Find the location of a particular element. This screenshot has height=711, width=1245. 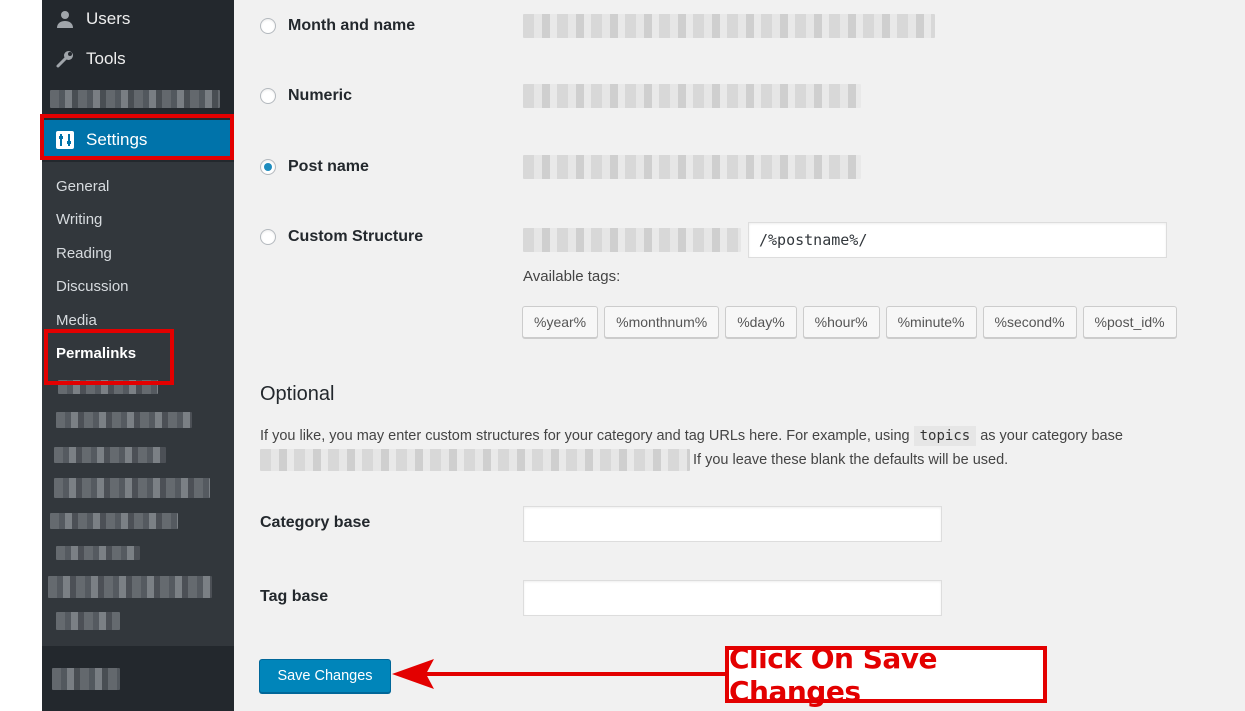

tag-minute-button: %minute% is located at coordinates (931, 322).